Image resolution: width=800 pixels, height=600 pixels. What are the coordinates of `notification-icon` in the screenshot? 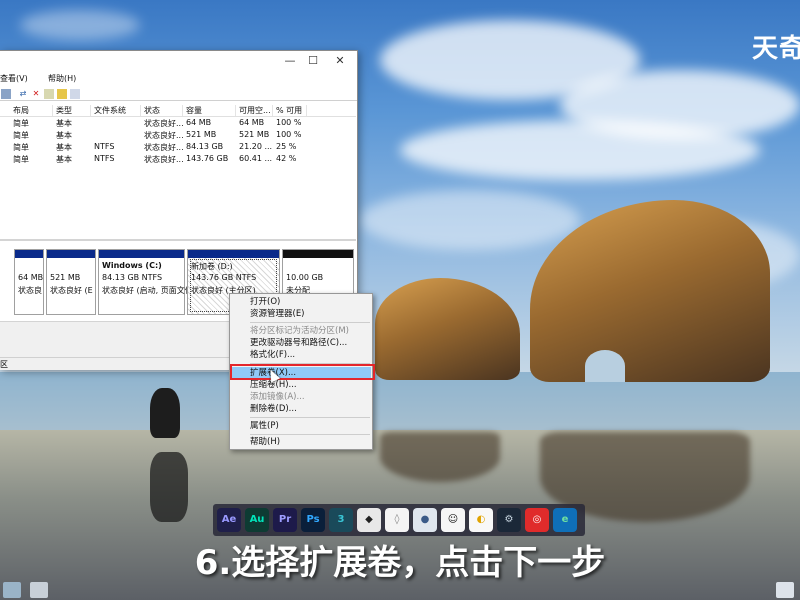 It's located at (785, 590).